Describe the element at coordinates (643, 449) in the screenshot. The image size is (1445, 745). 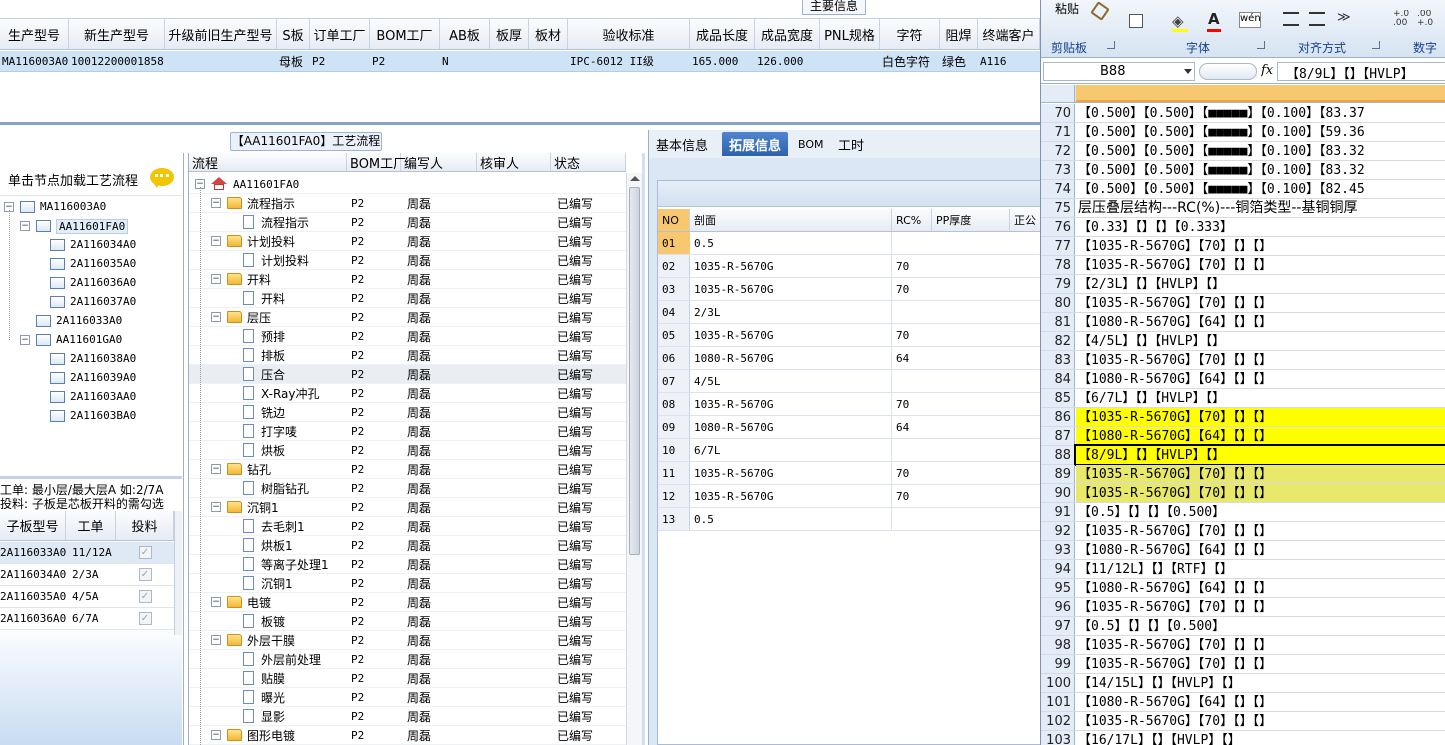
I see `flow-splitter` at that location.